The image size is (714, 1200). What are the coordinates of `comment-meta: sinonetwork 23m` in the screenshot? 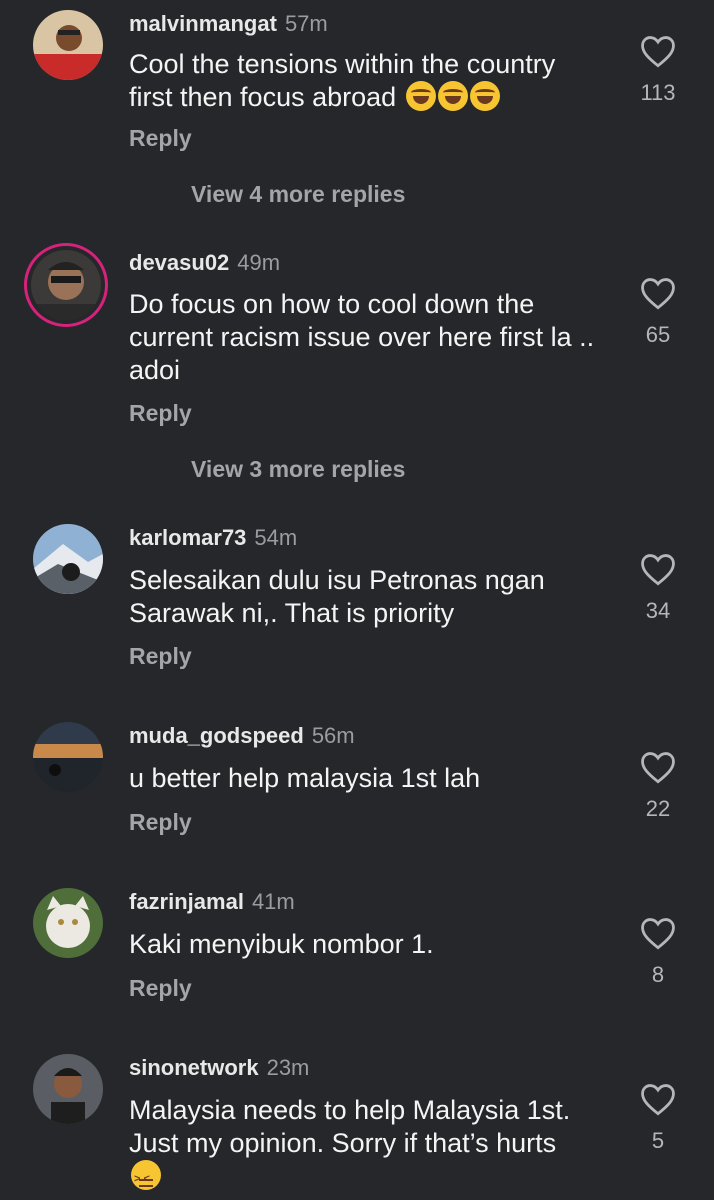 It's located at (219, 1068).